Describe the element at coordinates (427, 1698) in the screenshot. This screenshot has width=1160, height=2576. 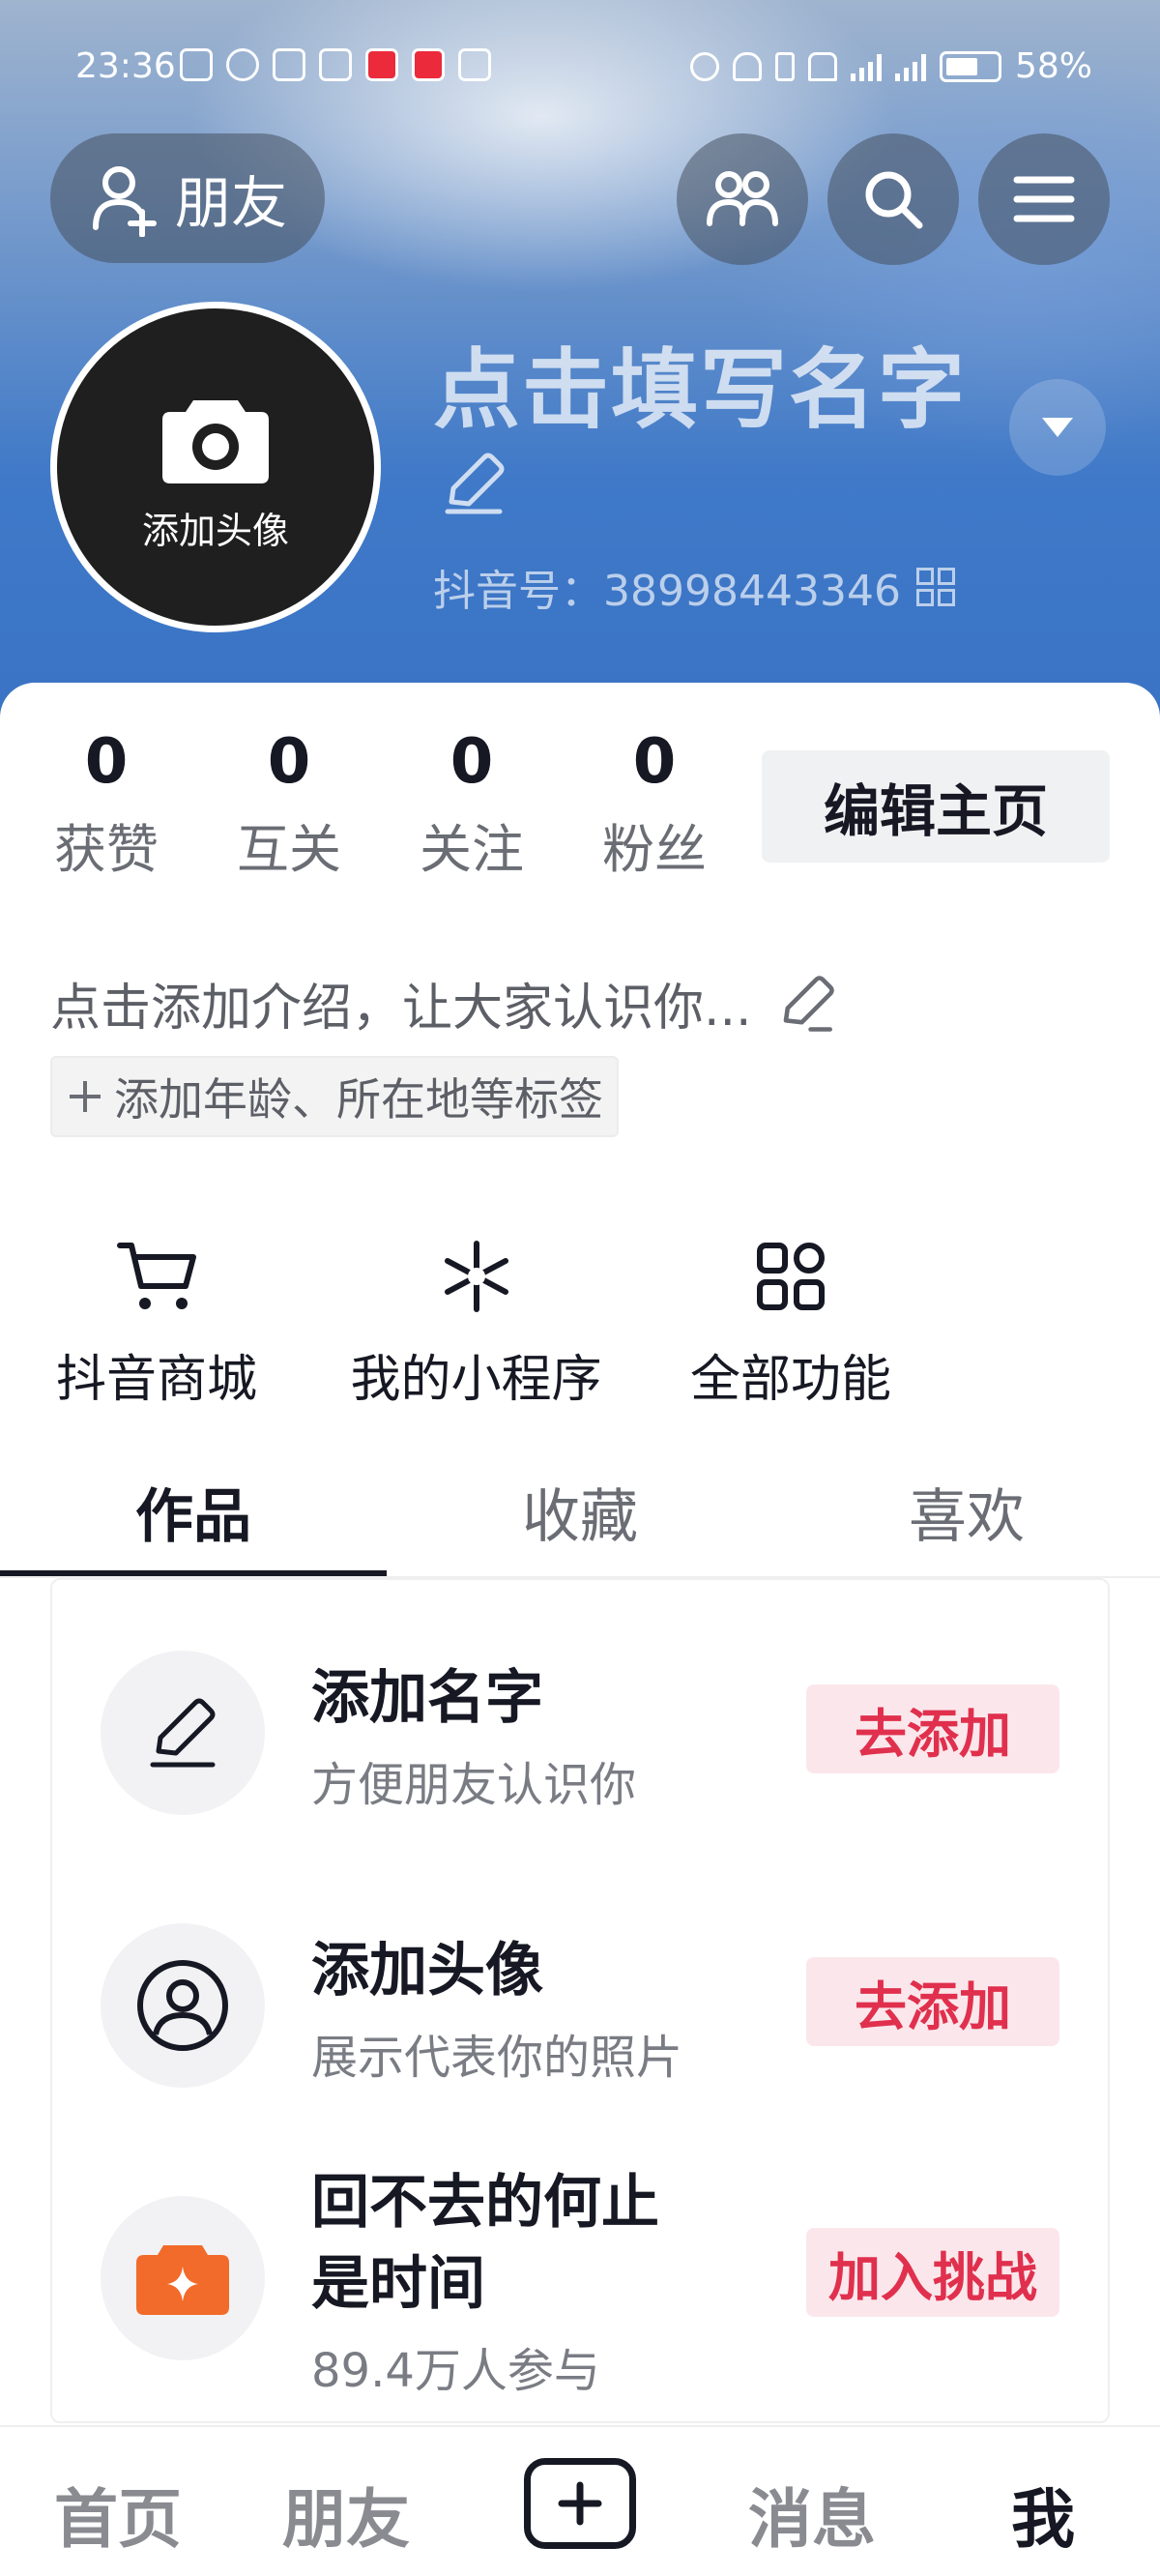
I see `task-title: 添加名字` at that location.